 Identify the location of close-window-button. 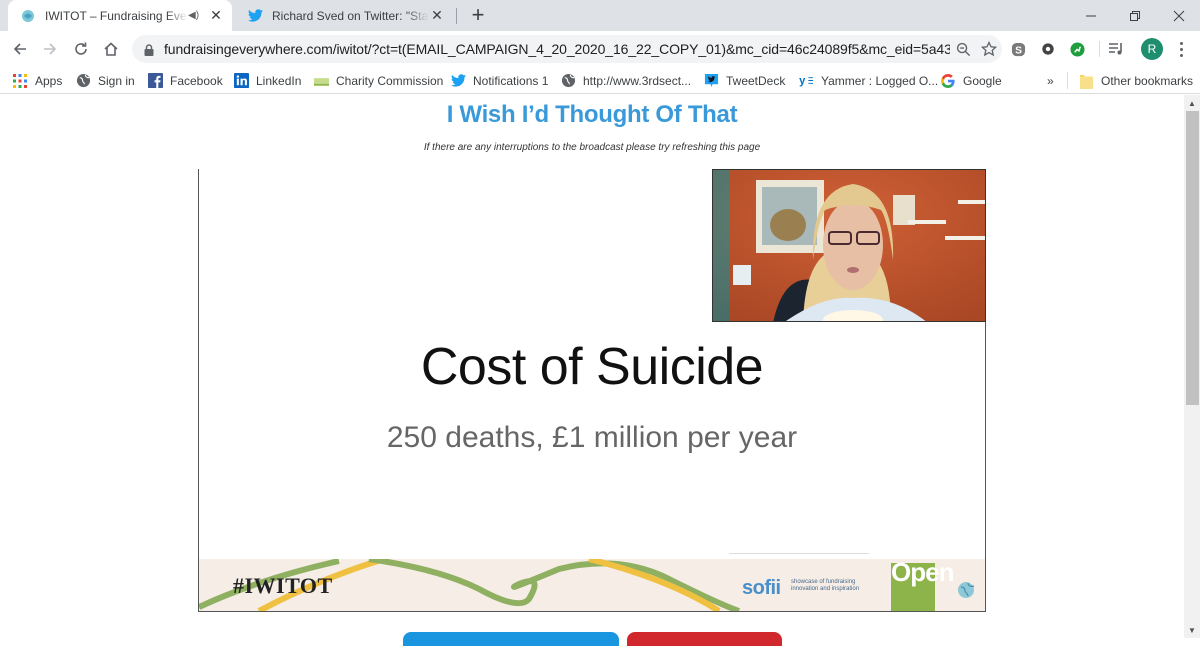
(1178, 15).